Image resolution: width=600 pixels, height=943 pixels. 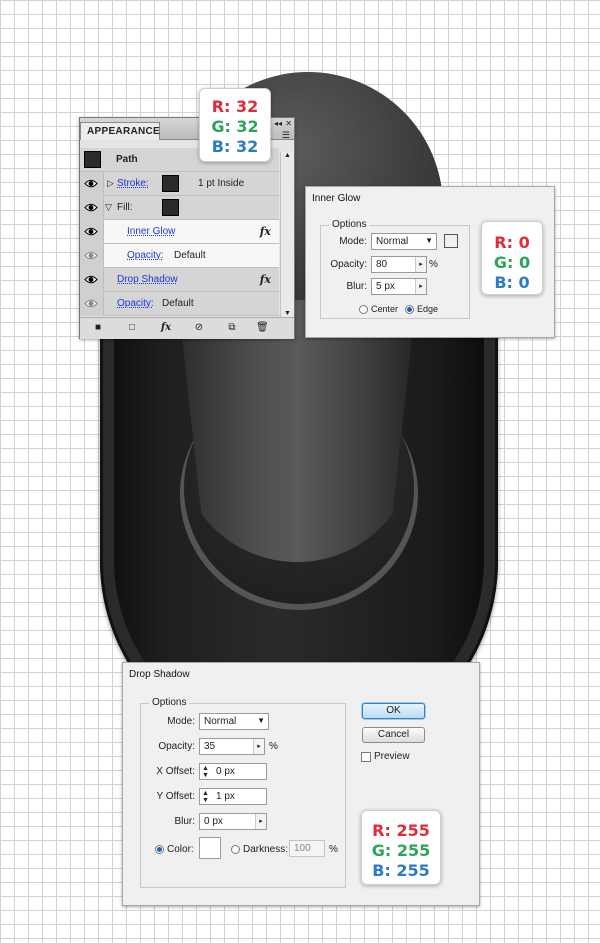 What do you see at coordinates (393, 735) in the screenshot?
I see `cancel-button: Cancel` at bounding box center [393, 735].